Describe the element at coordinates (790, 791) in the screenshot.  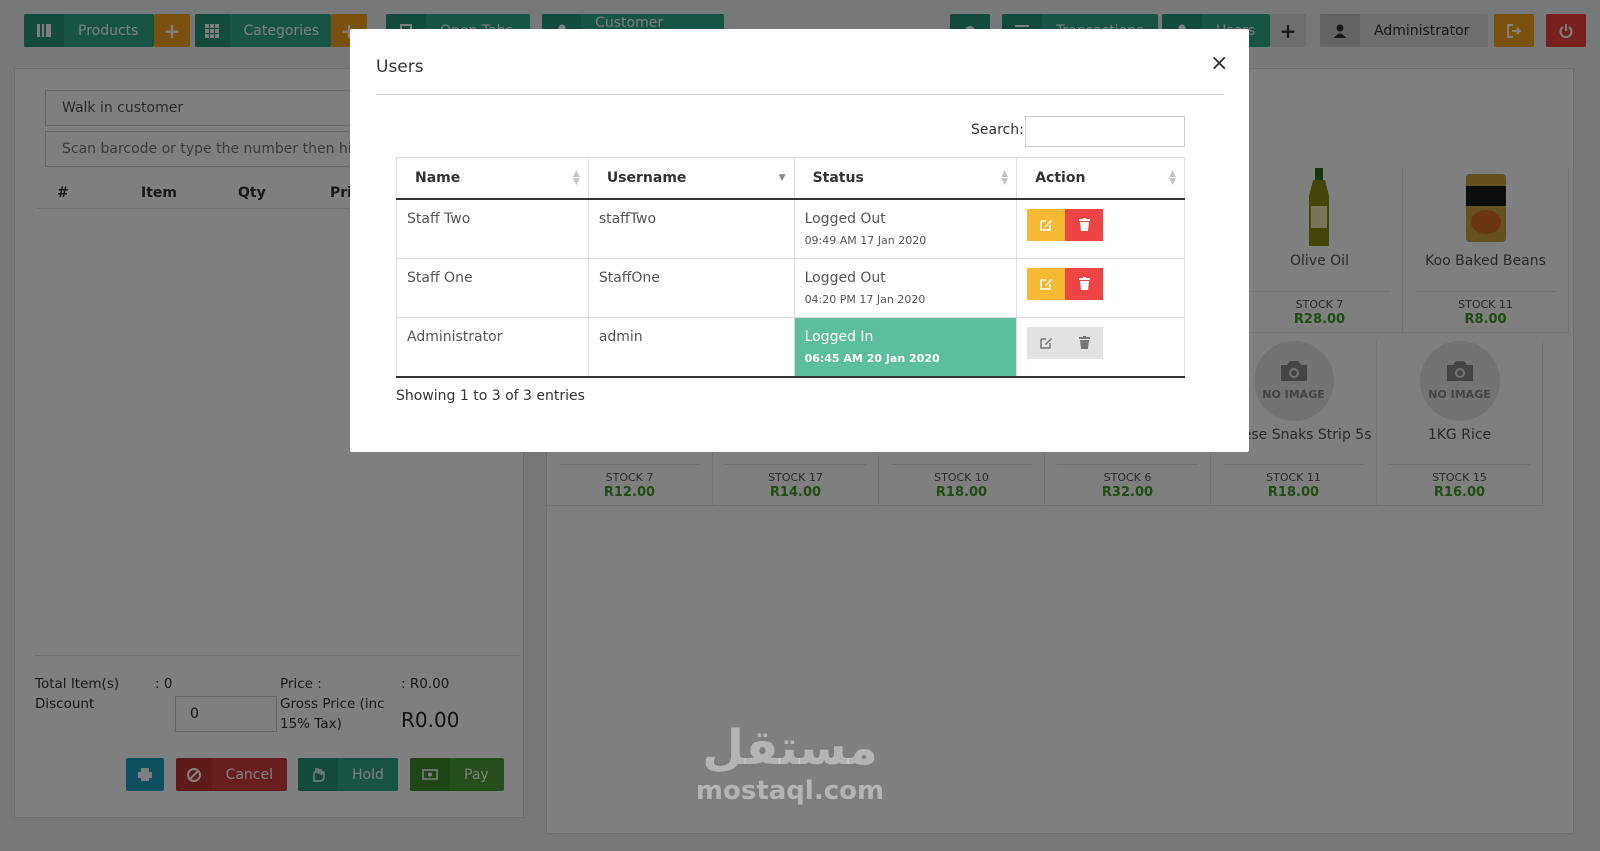
I see `watermark-latin: mostaql.com` at that location.